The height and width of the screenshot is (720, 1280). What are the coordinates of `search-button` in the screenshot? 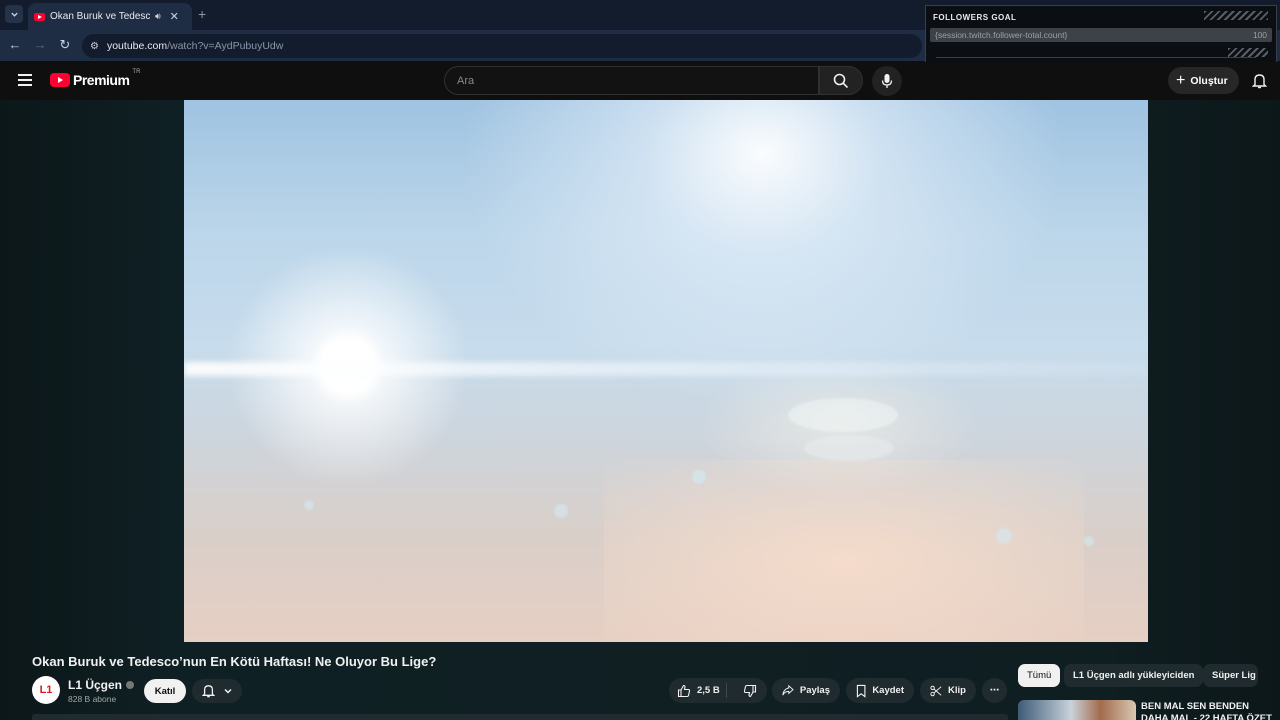 It's located at (841, 80).